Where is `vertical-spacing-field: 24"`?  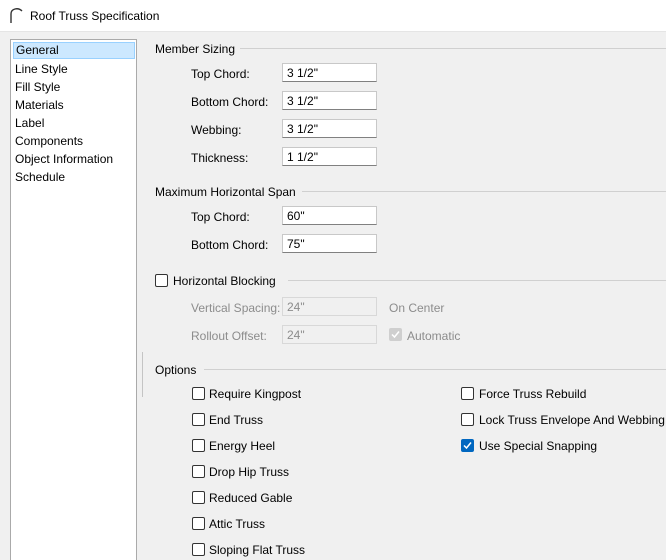
vertical-spacing-field: 24" is located at coordinates (329, 306).